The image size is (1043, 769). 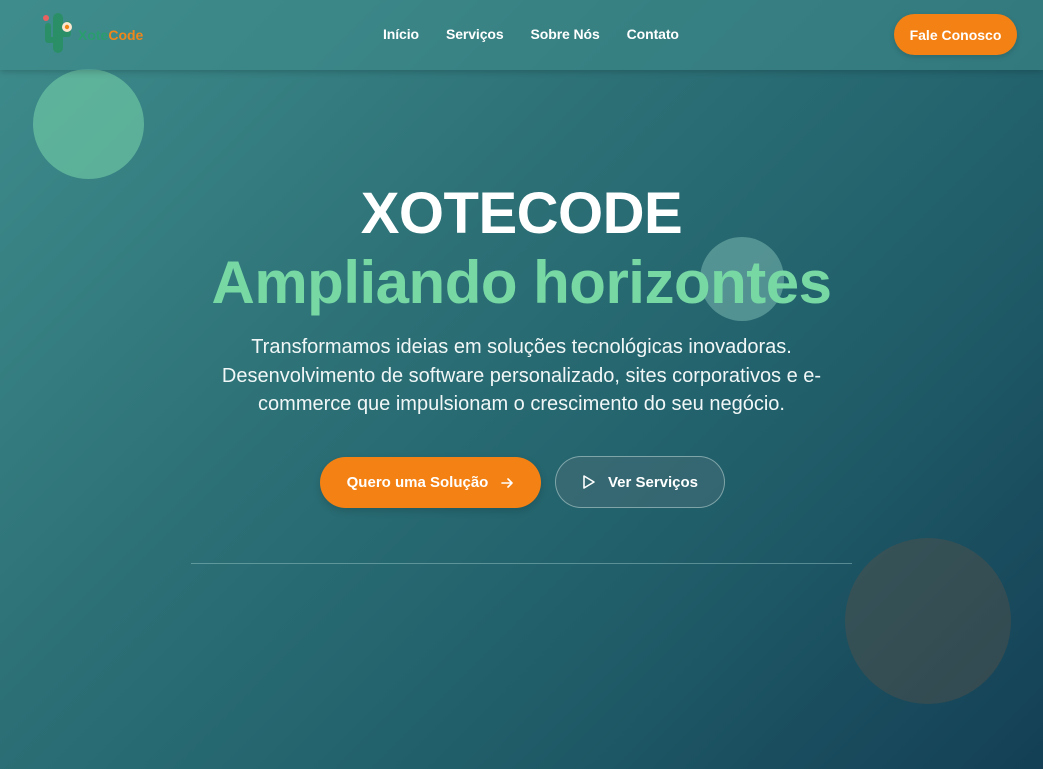 What do you see at coordinates (522, 282) in the screenshot?
I see `hero-subtitle: Ampliando horizontes` at bounding box center [522, 282].